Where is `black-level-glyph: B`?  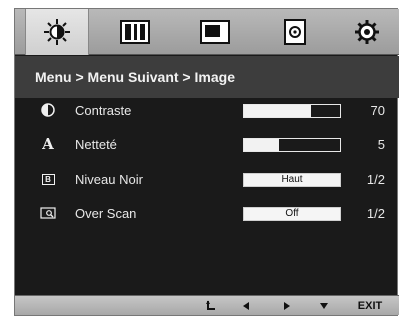 black-level-glyph: B is located at coordinates (48, 179).